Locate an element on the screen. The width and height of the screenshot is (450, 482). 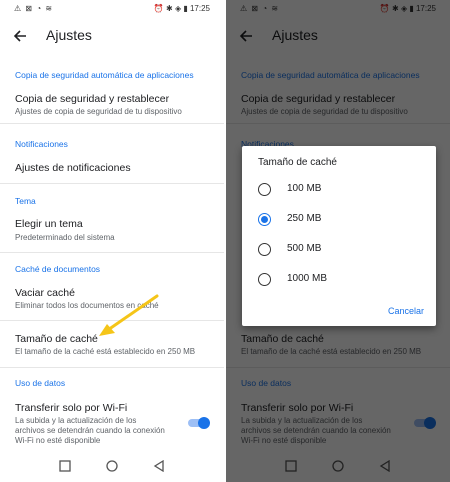
radio-option-500mb: 500 MB is located at coordinates (343, 251).